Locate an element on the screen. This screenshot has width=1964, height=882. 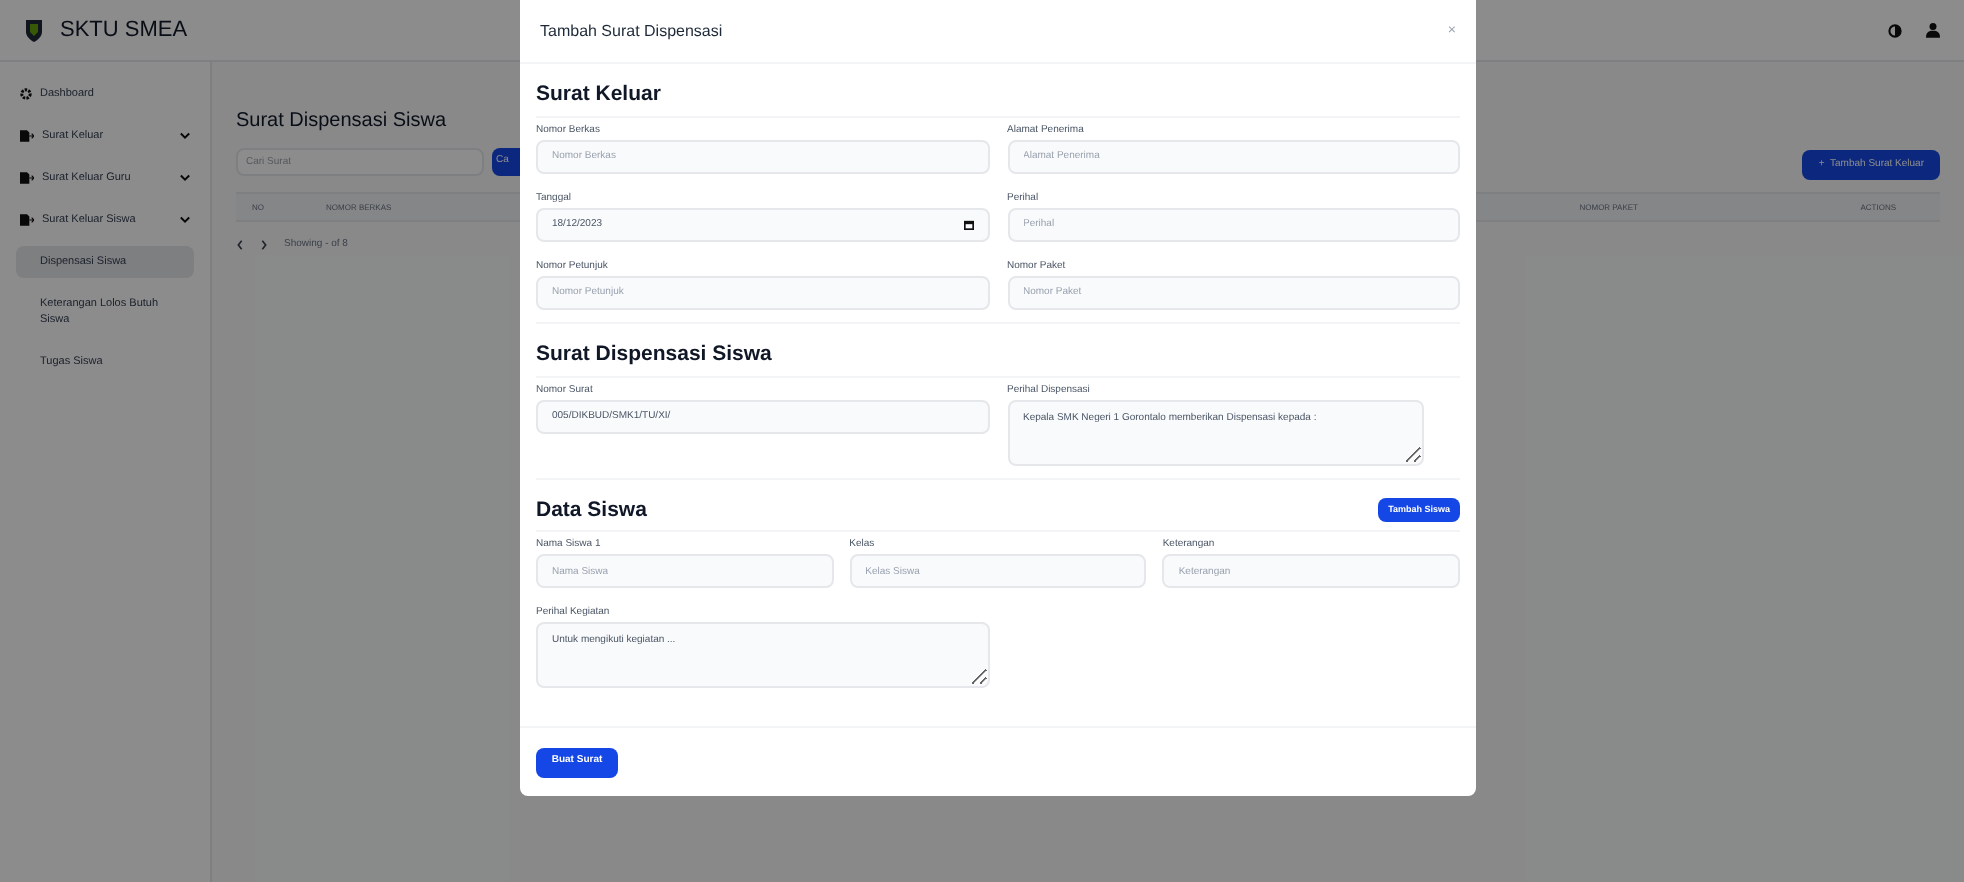
section-heading: Data Siswa is located at coordinates (591, 510).